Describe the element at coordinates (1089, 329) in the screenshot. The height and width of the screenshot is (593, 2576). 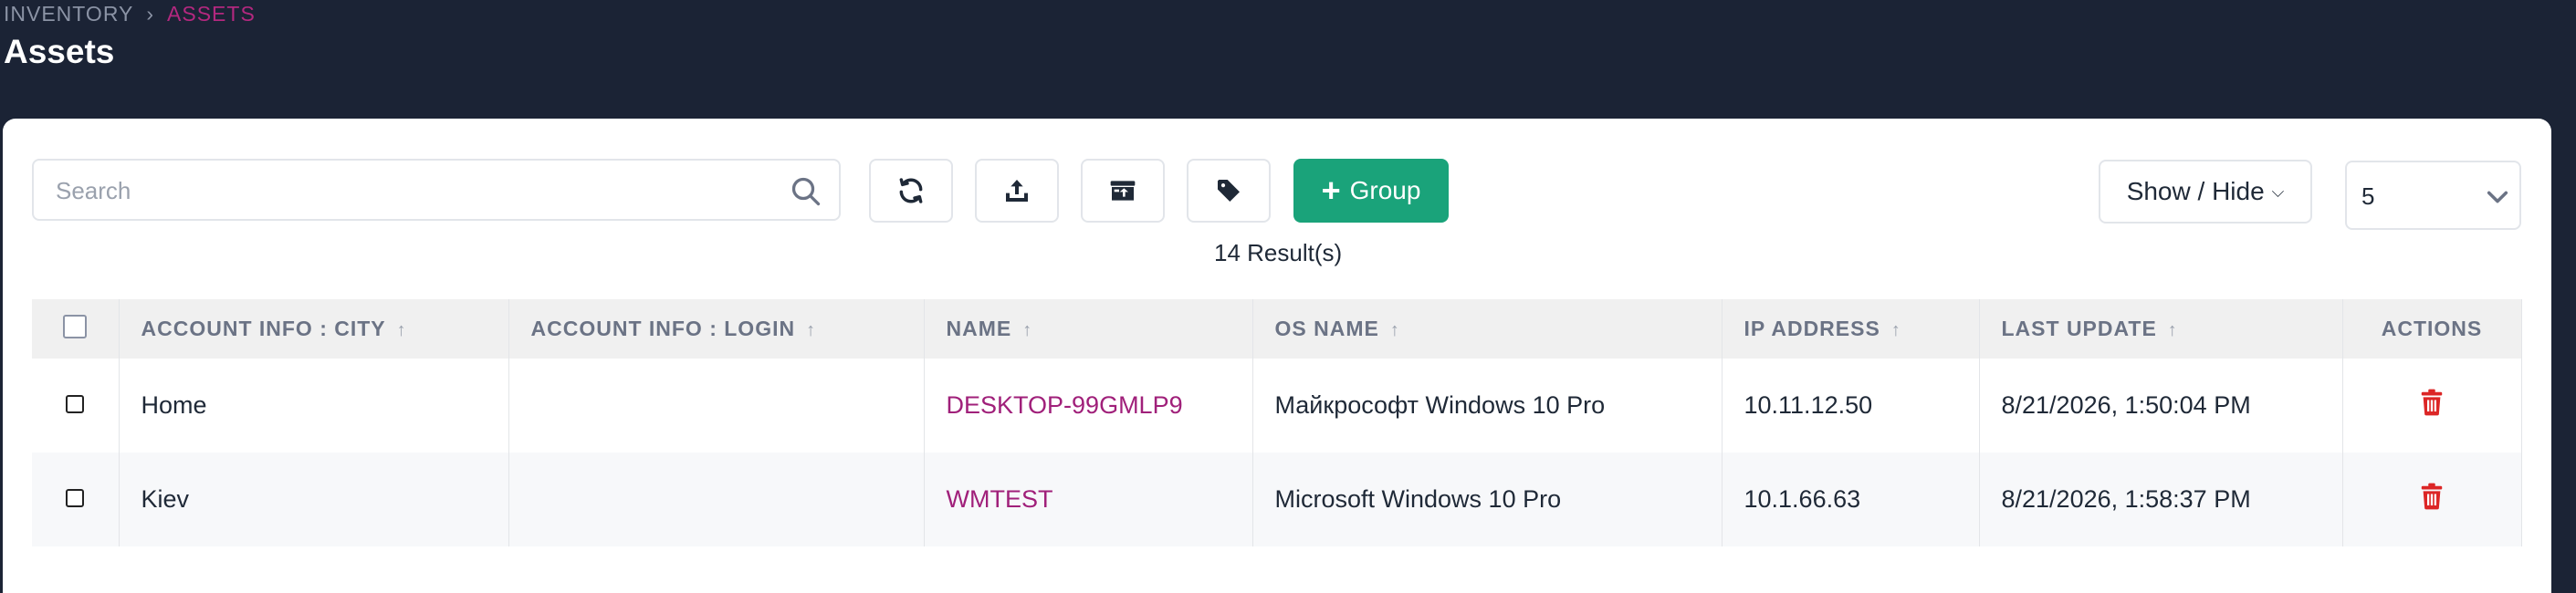
I see `column-header-name: NAME ↑` at that location.